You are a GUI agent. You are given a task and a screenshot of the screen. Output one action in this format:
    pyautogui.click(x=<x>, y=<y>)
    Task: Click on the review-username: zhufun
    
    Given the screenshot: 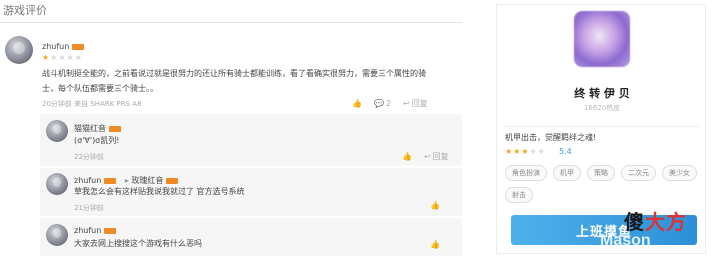 What is the action you would take?
    pyautogui.click(x=63, y=46)
    